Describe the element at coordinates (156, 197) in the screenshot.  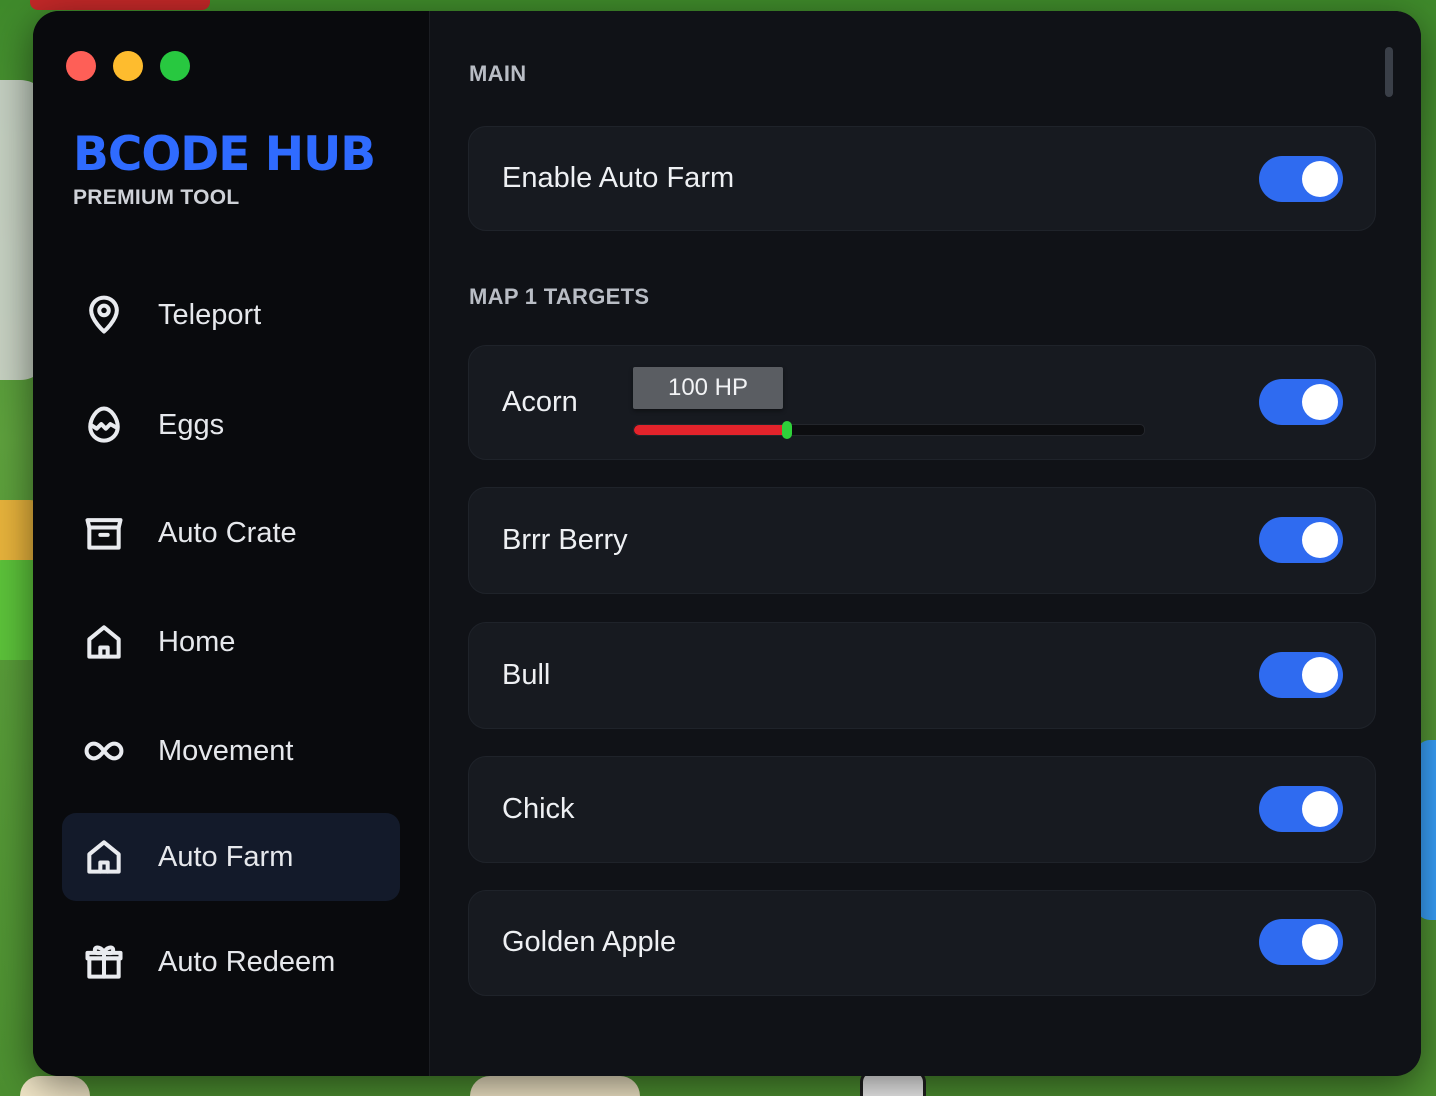
I see `app-subtitle: PREMIUM TOOL` at that location.